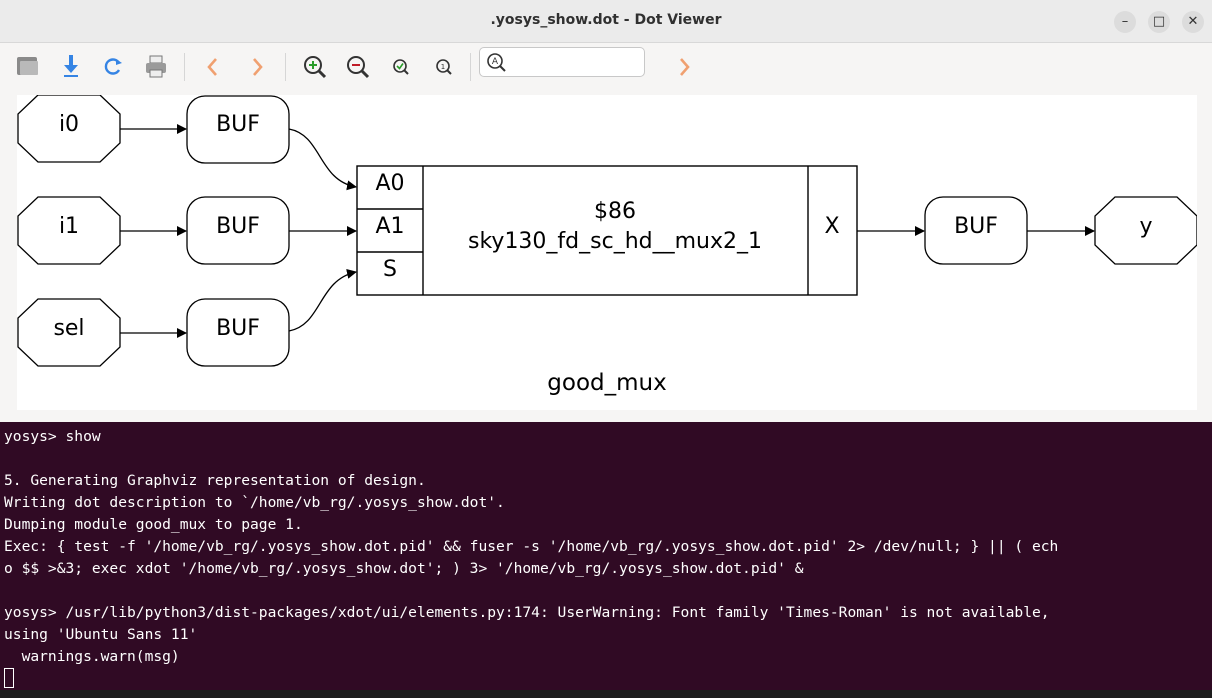 The width and height of the screenshot is (1212, 698). I want to click on port-a1-label: A1, so click(389, 226).